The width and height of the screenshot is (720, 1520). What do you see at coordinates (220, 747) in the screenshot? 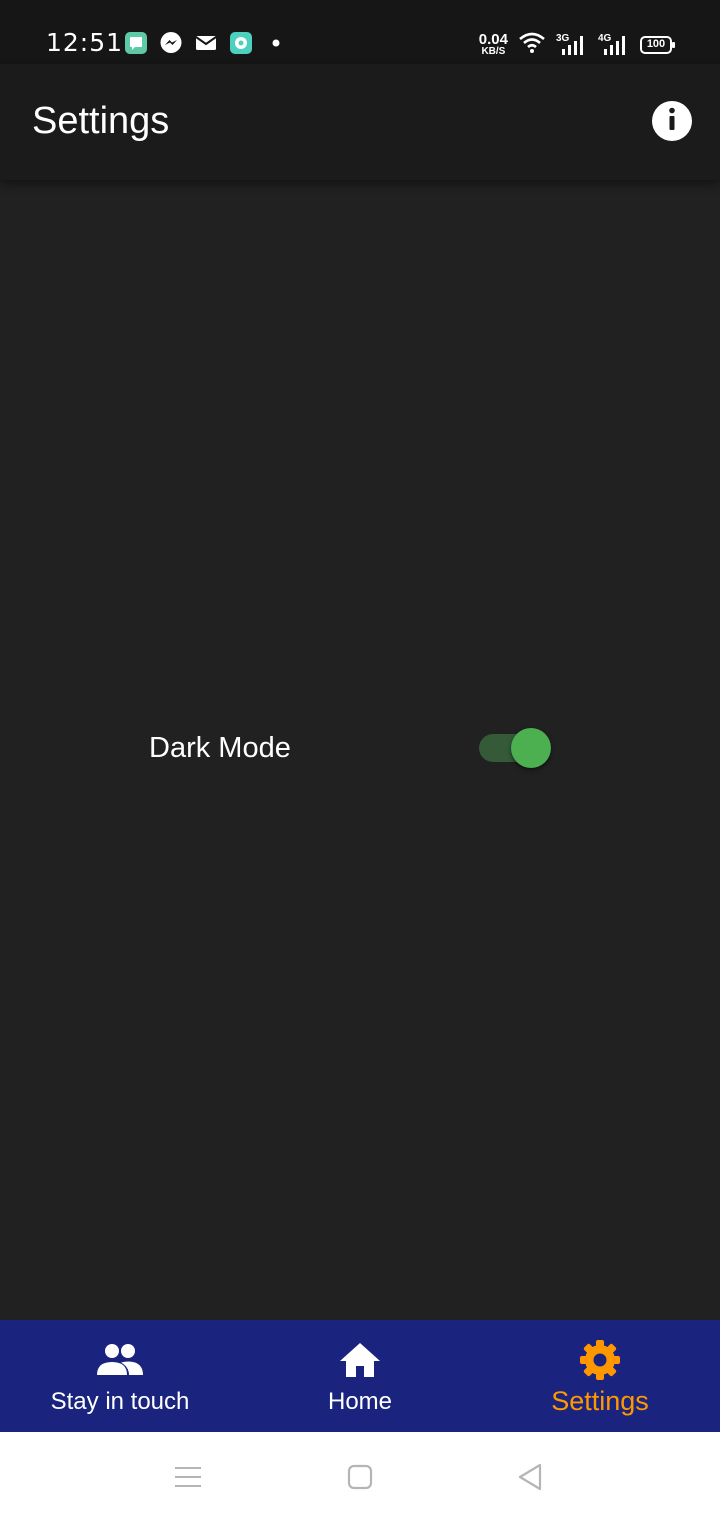
I see `dark-mode-label: Dark Mode` at bounding box center [220, 747].